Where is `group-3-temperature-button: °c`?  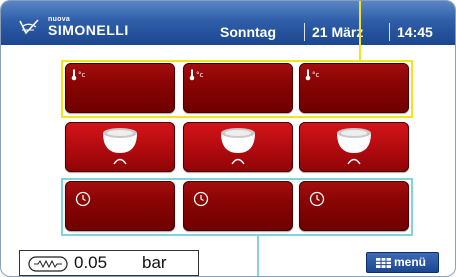
group-3-temperature-button: °c is located at coordinates (354, 88).